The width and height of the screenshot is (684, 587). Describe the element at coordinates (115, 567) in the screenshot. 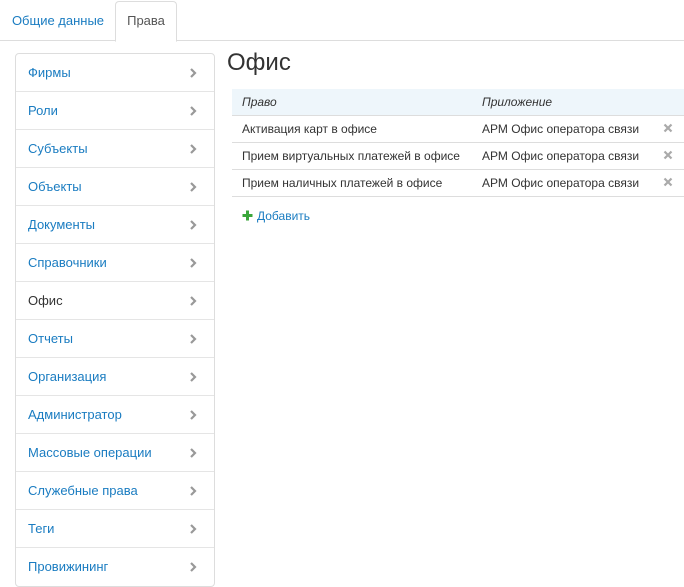

I see `sidebar-item-provisioning: Провижининг` at that location.